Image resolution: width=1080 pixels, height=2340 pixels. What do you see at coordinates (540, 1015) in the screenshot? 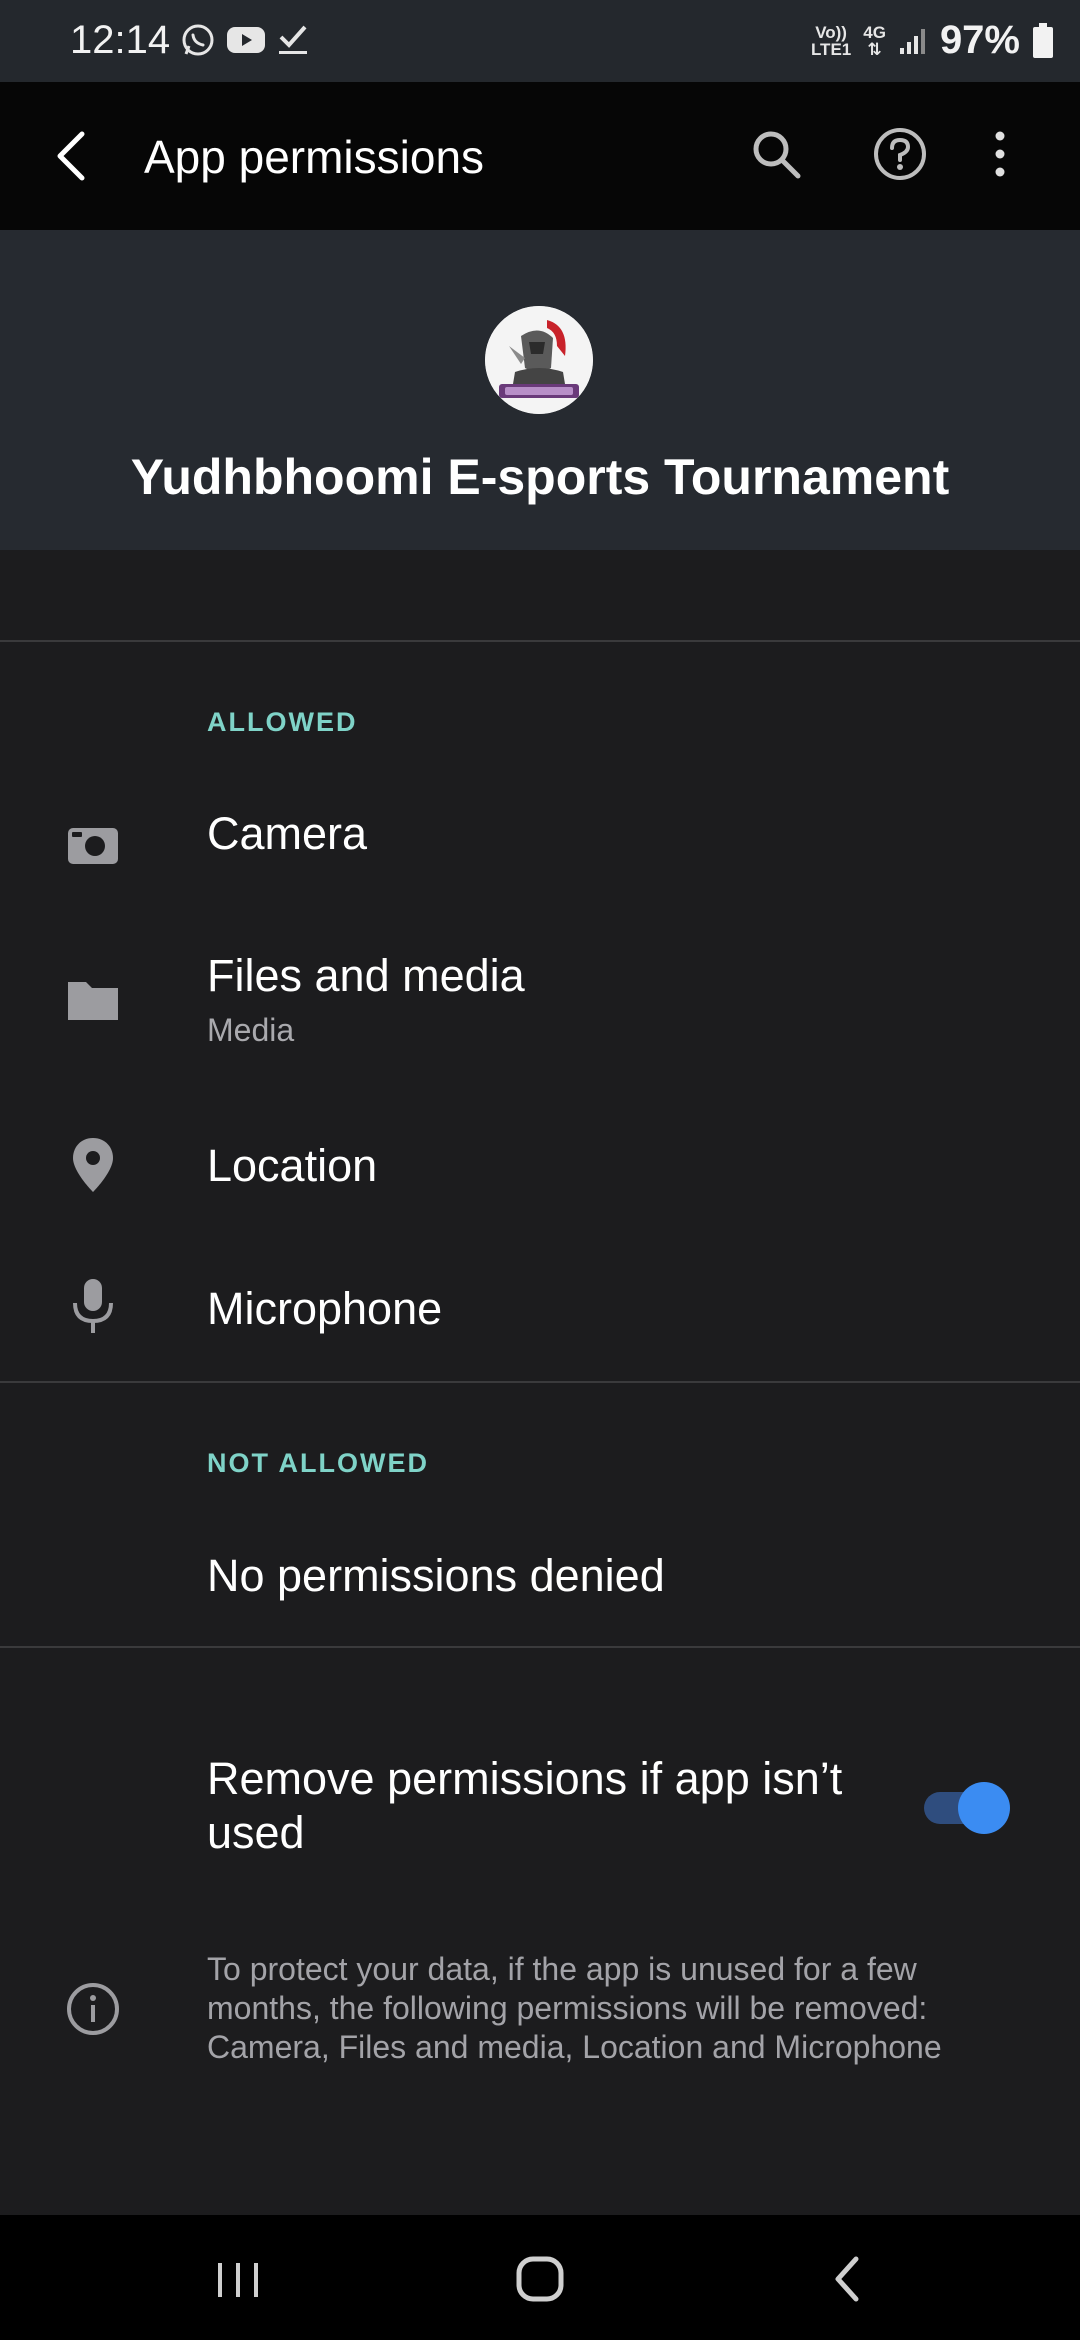
I see `permission-files-and-media: Files and media Media` at bounding box center [540, 1015].